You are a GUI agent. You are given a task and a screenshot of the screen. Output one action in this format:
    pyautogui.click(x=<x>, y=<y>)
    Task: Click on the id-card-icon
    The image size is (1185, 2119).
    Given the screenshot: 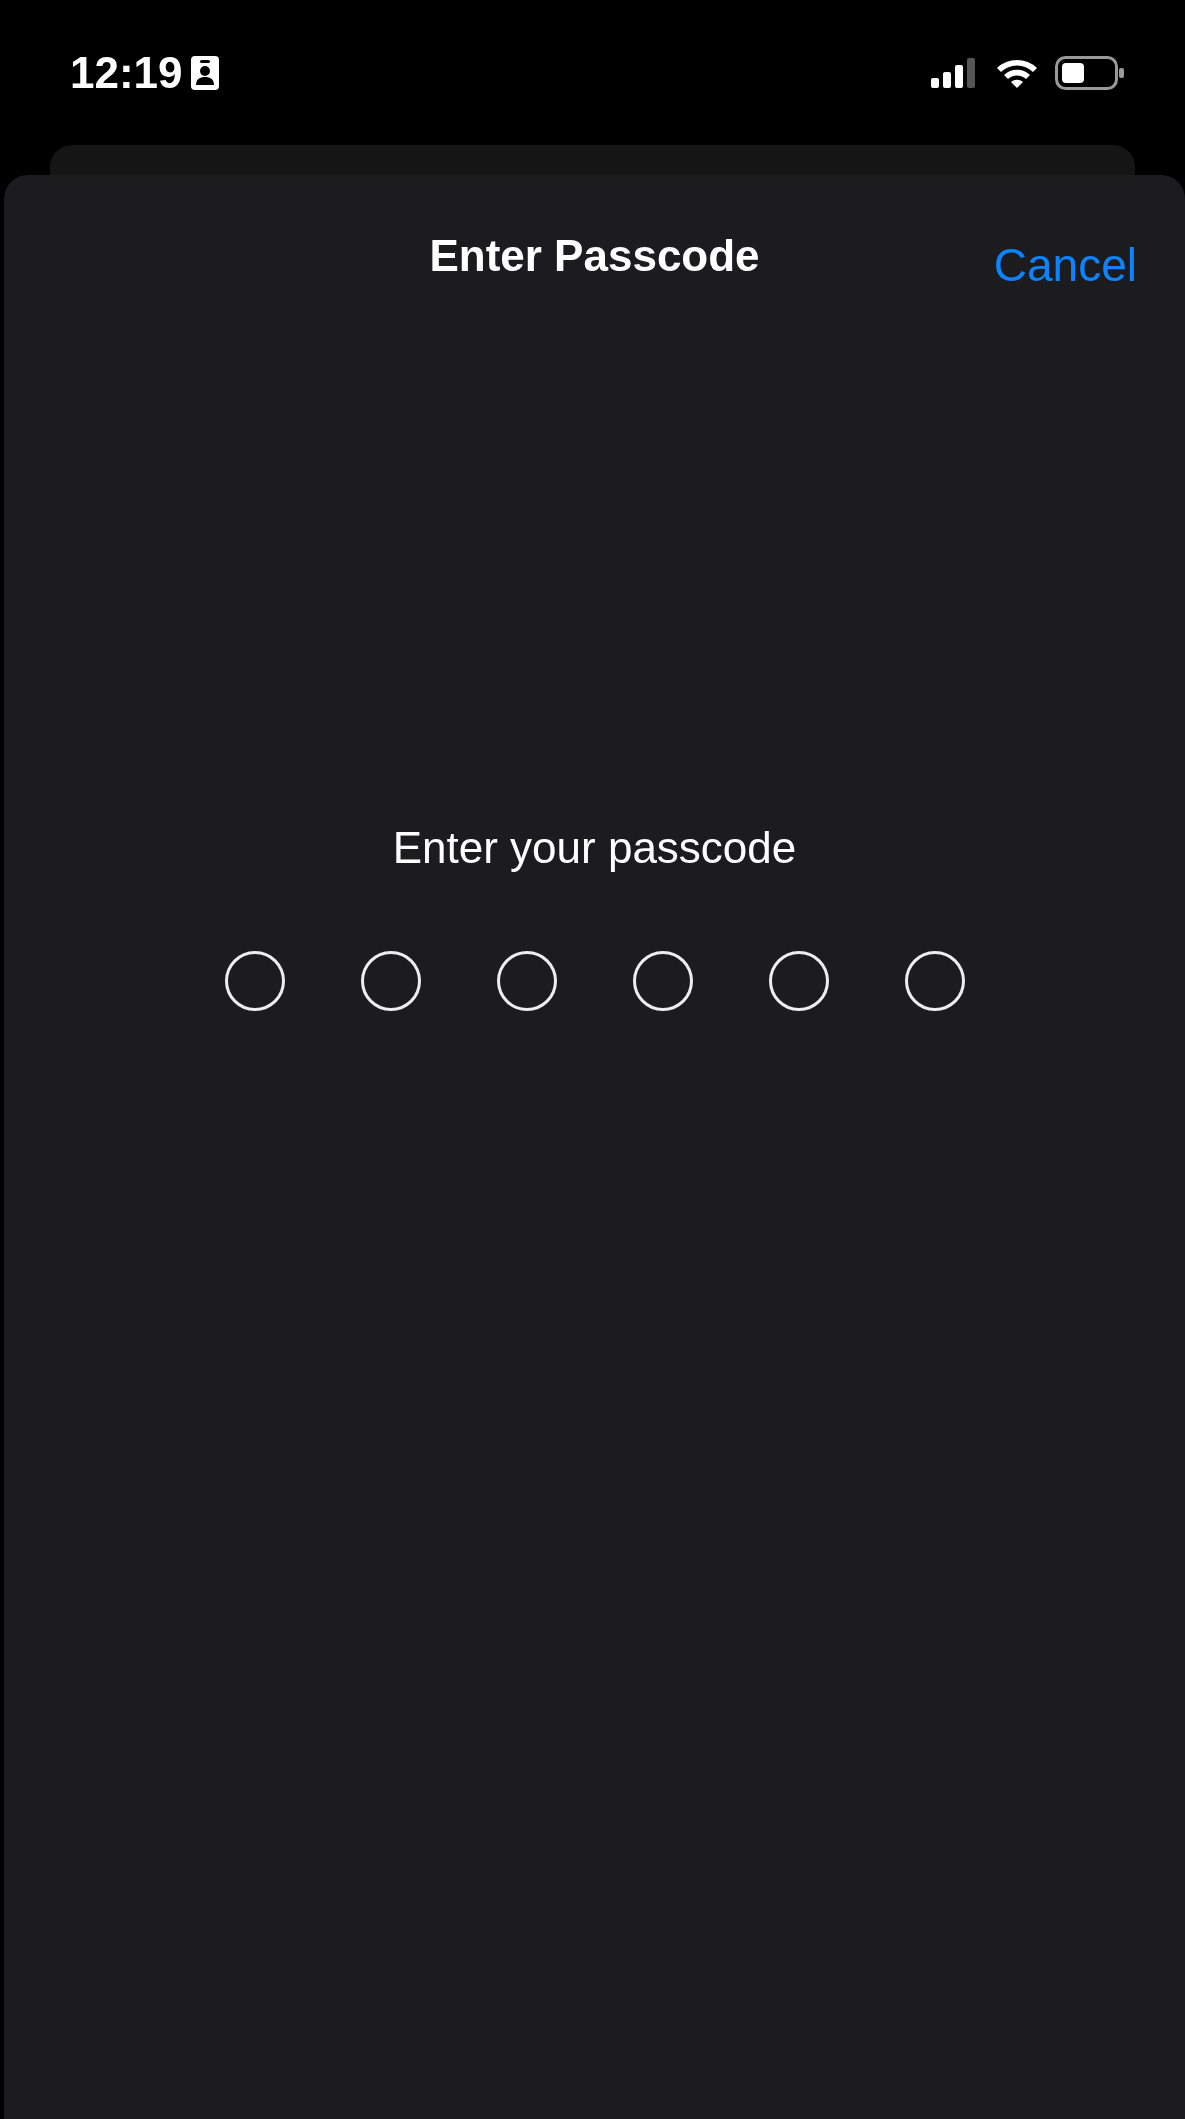 What is the action you would take?
    pyautogui.click(x=204, y=72)
    